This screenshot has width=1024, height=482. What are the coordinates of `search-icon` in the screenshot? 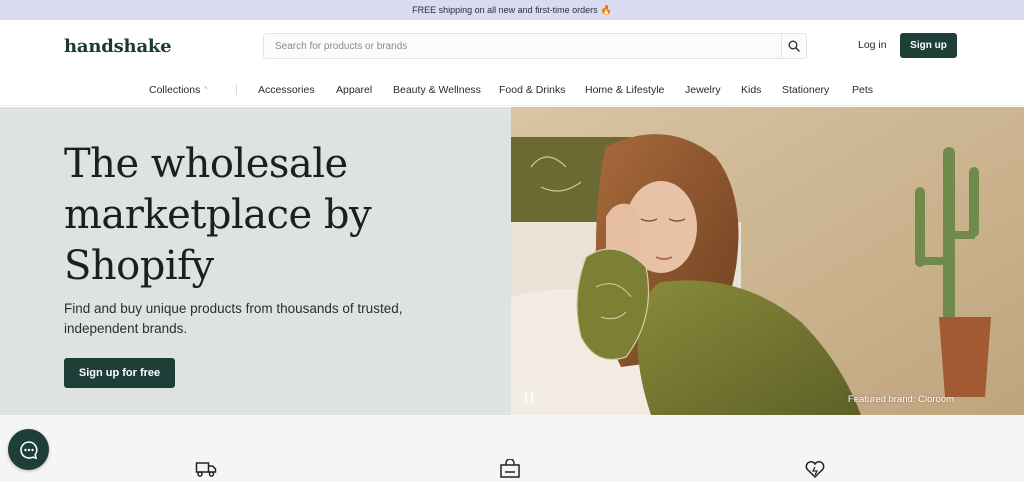 It's located at (794, 46).